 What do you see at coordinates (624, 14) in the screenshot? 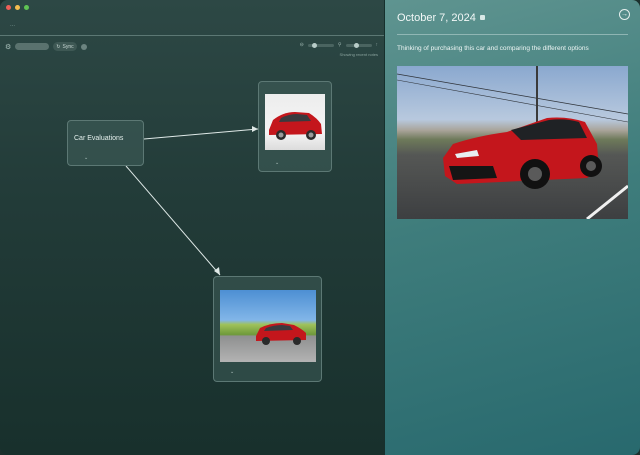
I see `arrow-right-circle-icon: →` at bounding box center [624, 14].